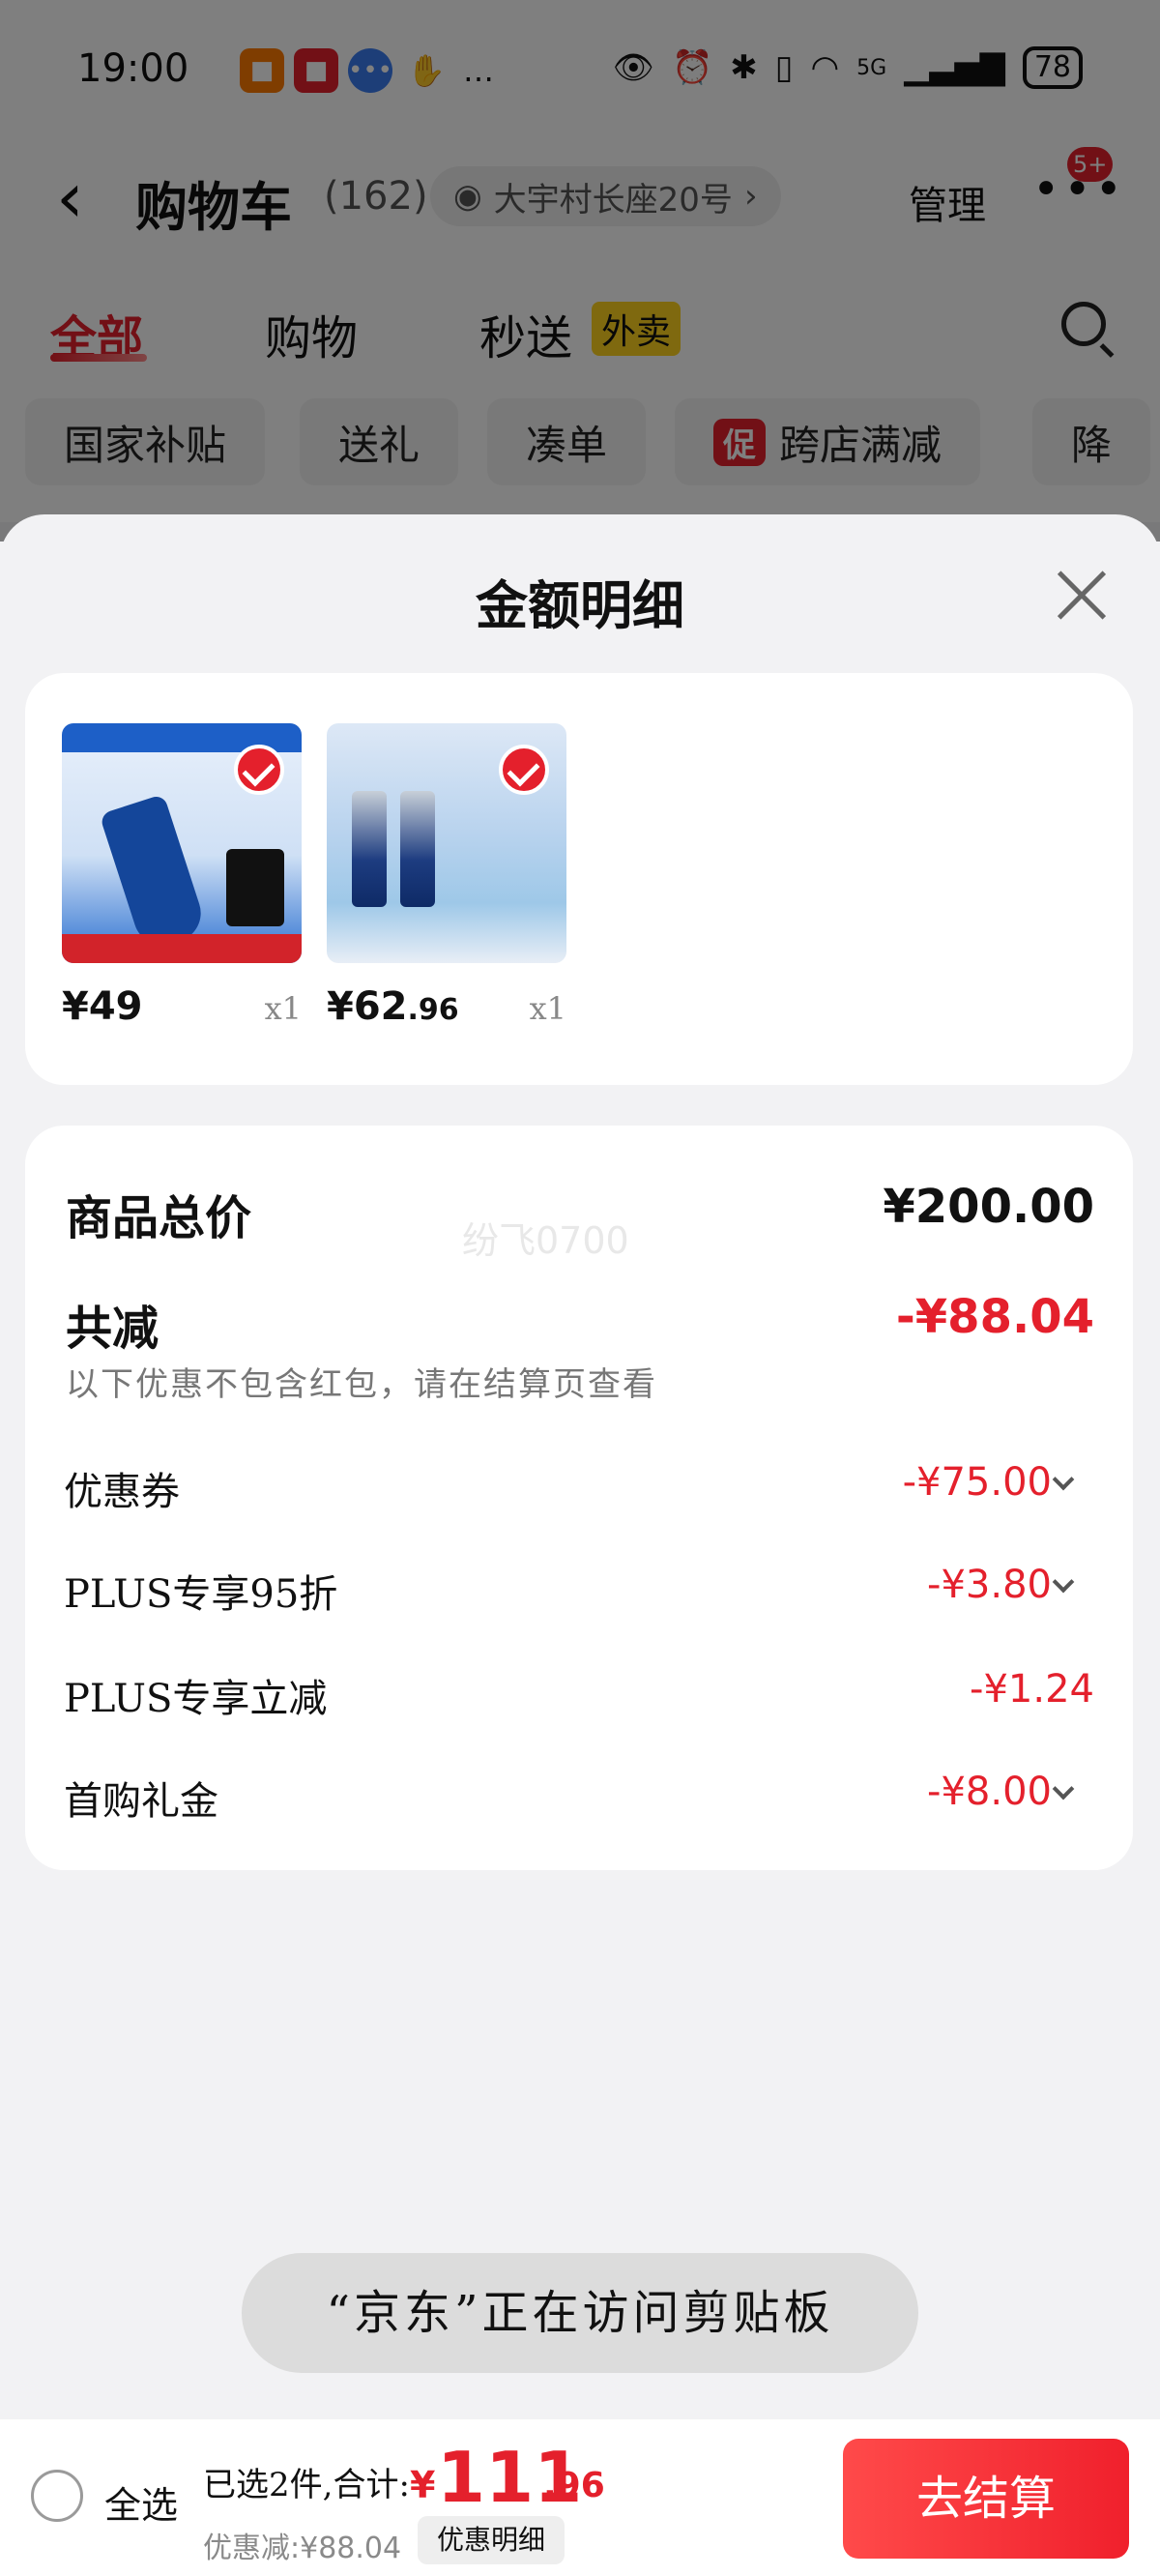  What do you see at coordinates (182, 948) in the screenshot?
I see `image-band` at bounding box center [182, 948].